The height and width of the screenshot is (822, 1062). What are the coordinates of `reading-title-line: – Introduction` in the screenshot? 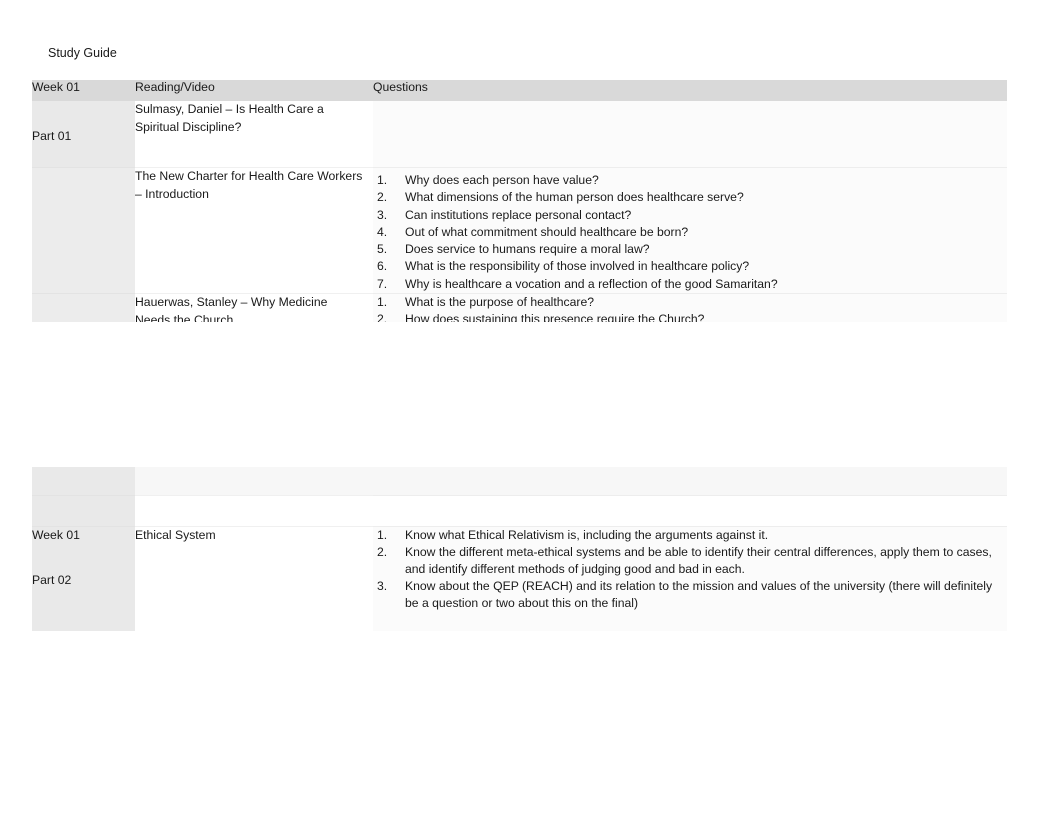 It's located at (172, 193).